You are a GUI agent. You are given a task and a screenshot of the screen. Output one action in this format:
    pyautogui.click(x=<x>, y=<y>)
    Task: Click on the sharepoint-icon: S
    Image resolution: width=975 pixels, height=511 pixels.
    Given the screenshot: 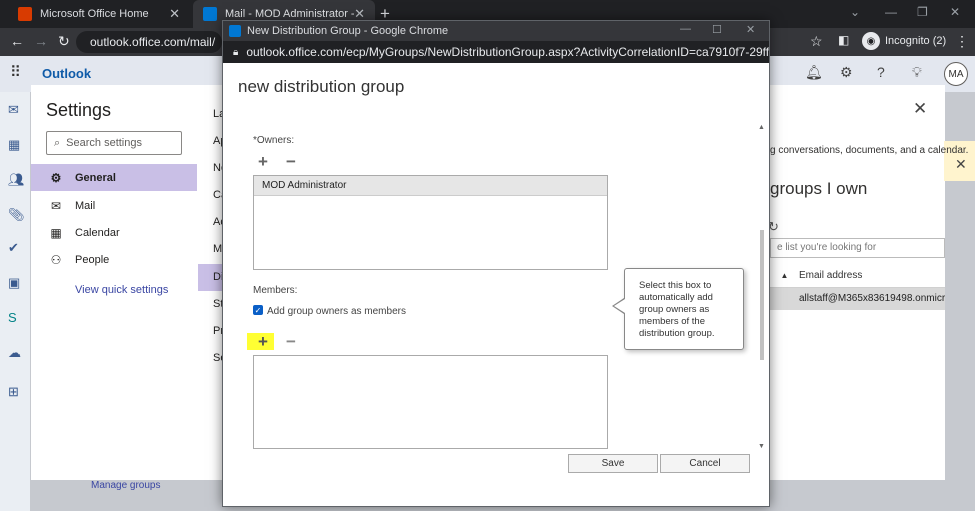 What is the action you would take?
    pyautogui.click(x=12, y=317)
    